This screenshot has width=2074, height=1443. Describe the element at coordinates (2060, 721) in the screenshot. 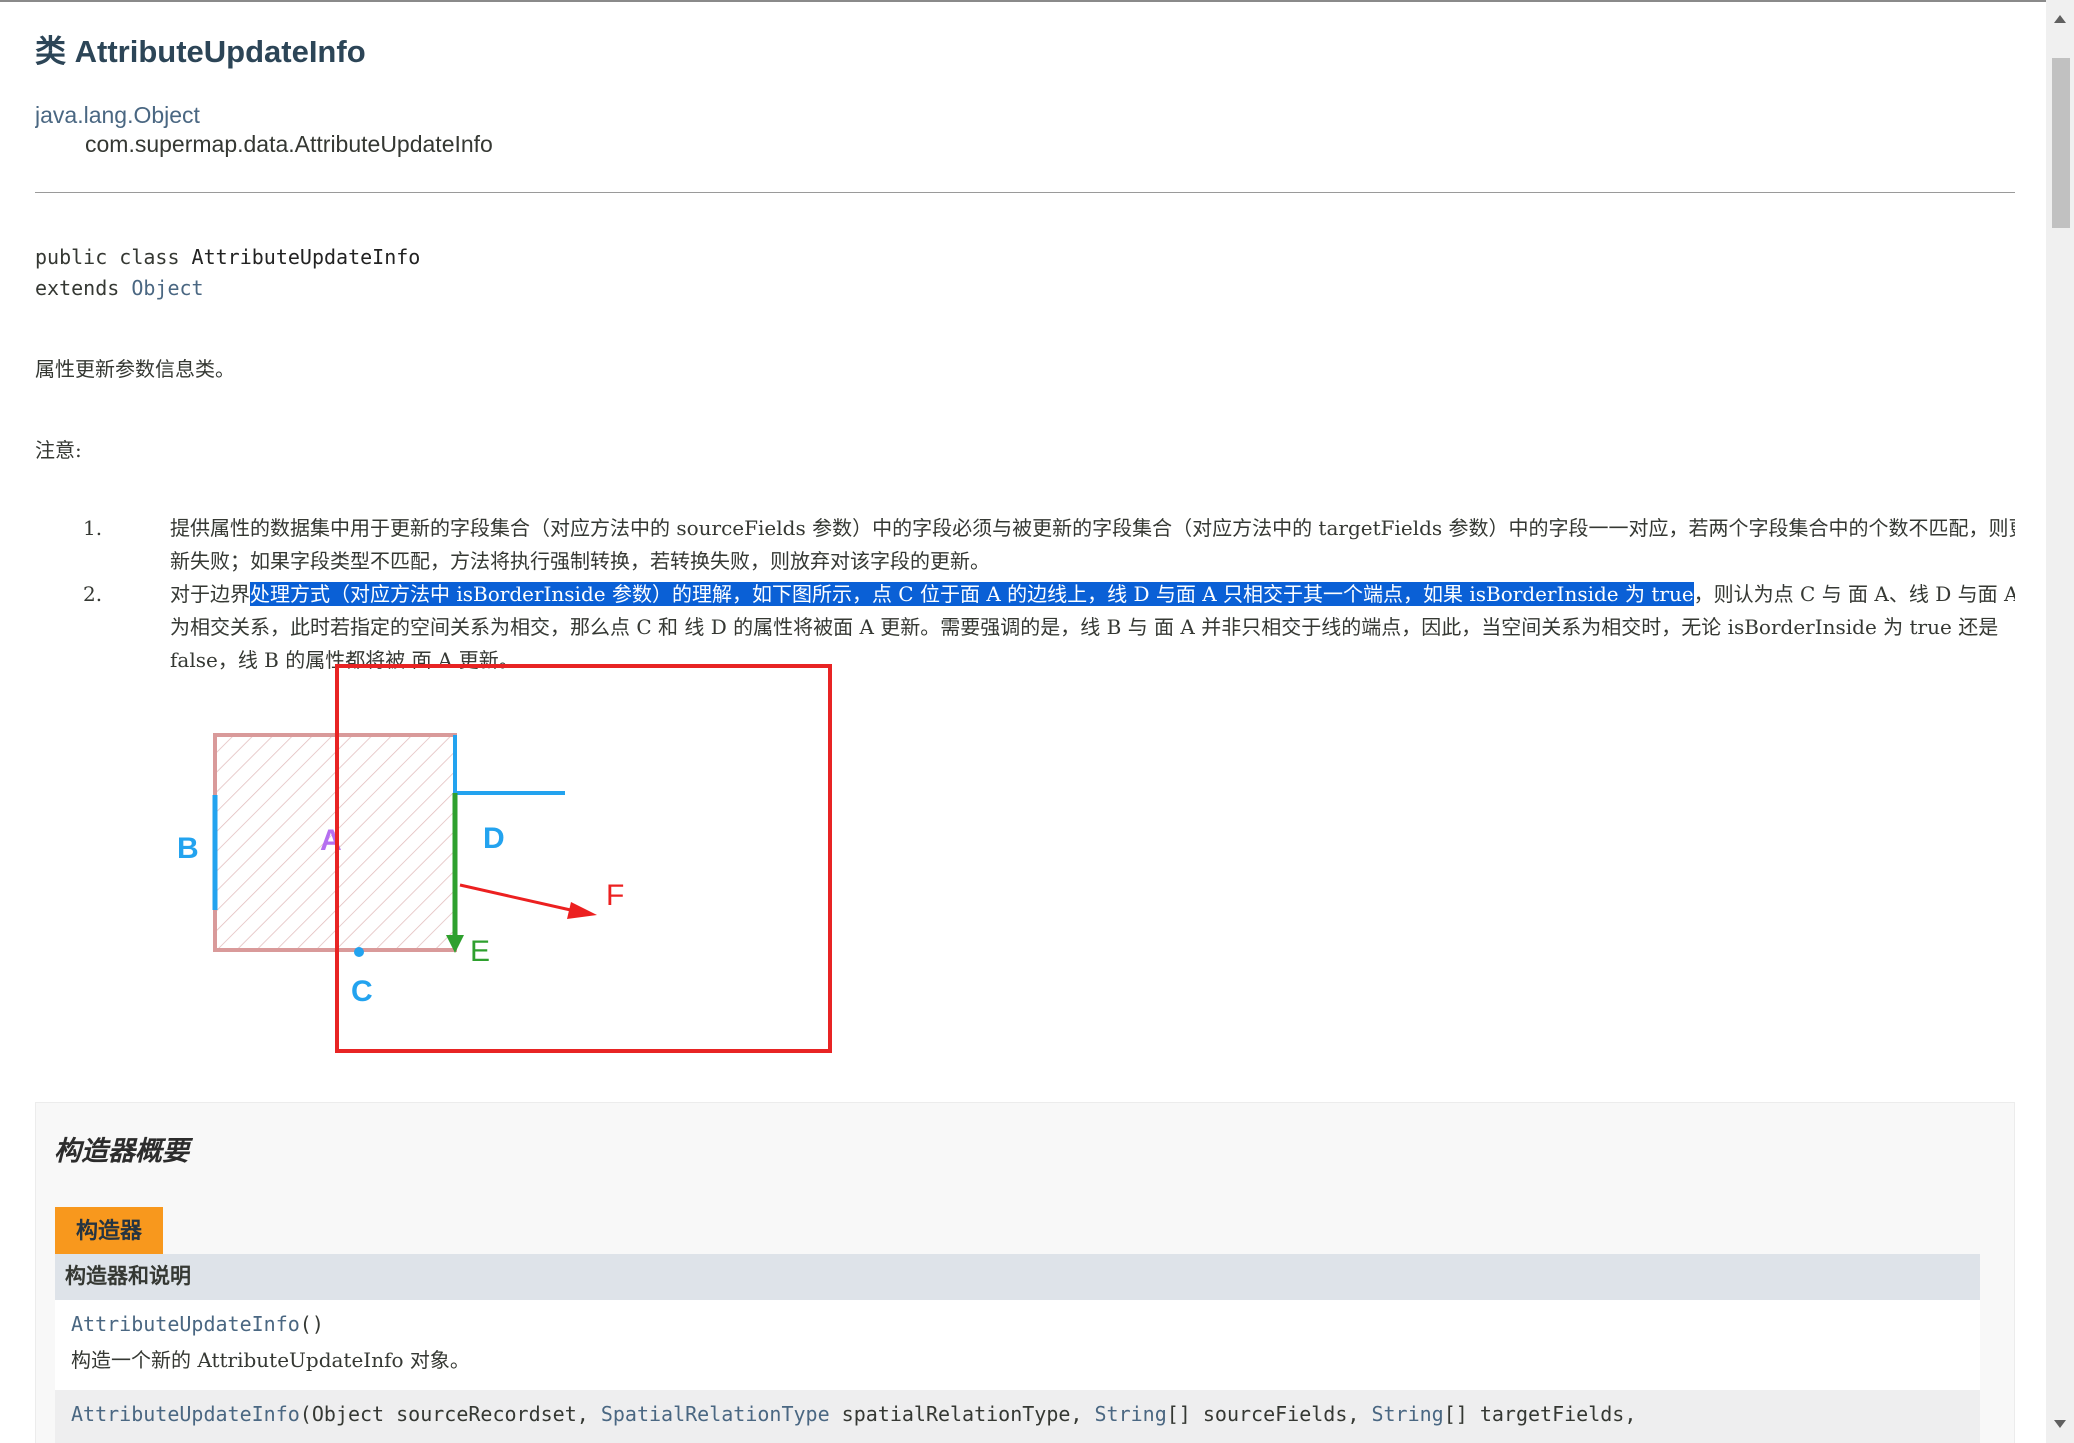

I see `vertical-scrollbar` at that location.